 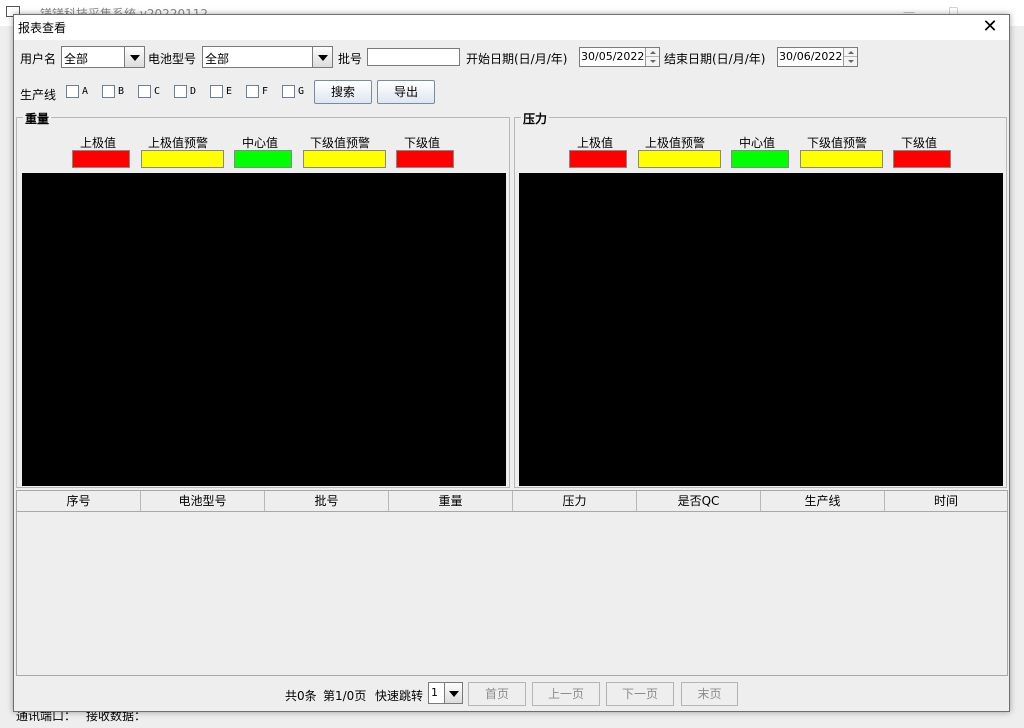 What do you see at coordinates (709, 694) in the screenshot?
I see `last-page-button: 末页` at bounding box center [709, 694].